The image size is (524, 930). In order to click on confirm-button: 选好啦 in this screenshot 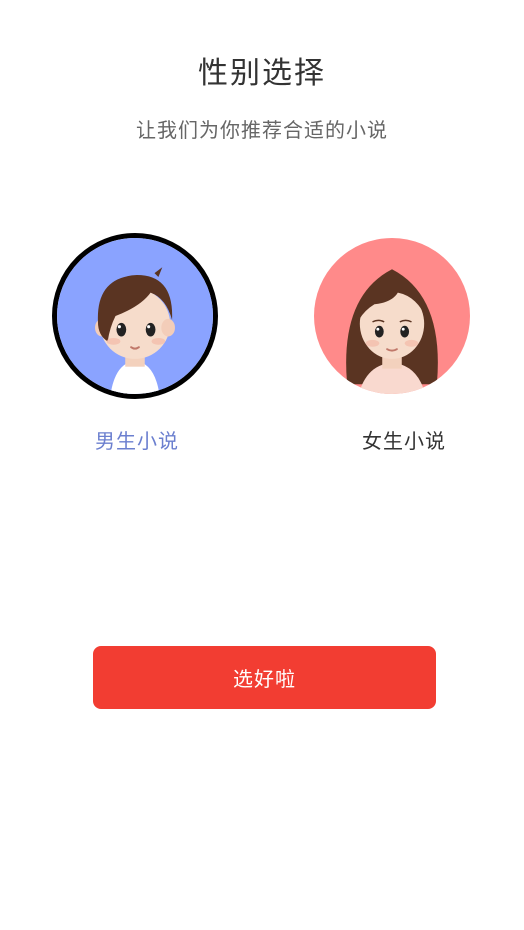, I will do `click(264, 677)`.